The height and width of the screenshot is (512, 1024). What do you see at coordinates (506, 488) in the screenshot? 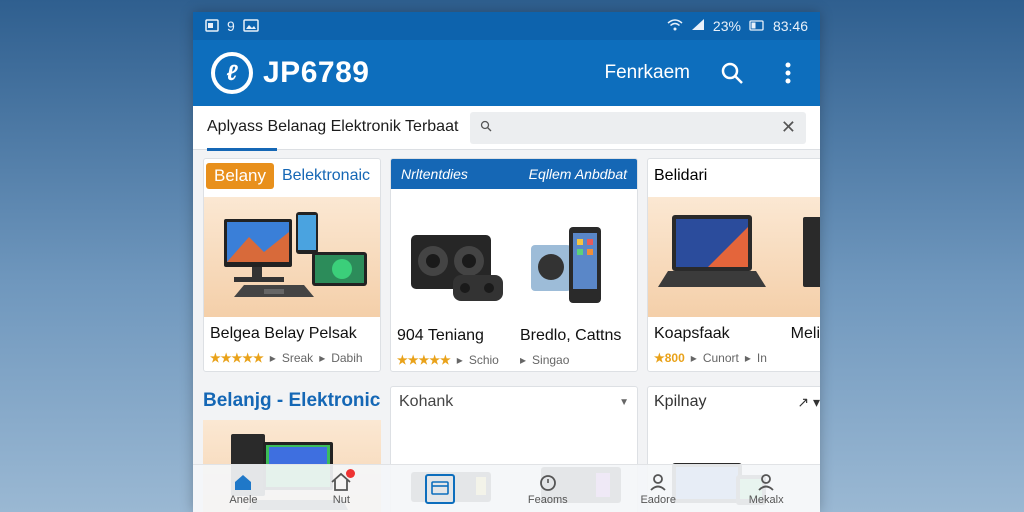
I see `bottom-nav: Anele Nut Feaoms Eadore Mekalx` at bounding box center [506, 488].